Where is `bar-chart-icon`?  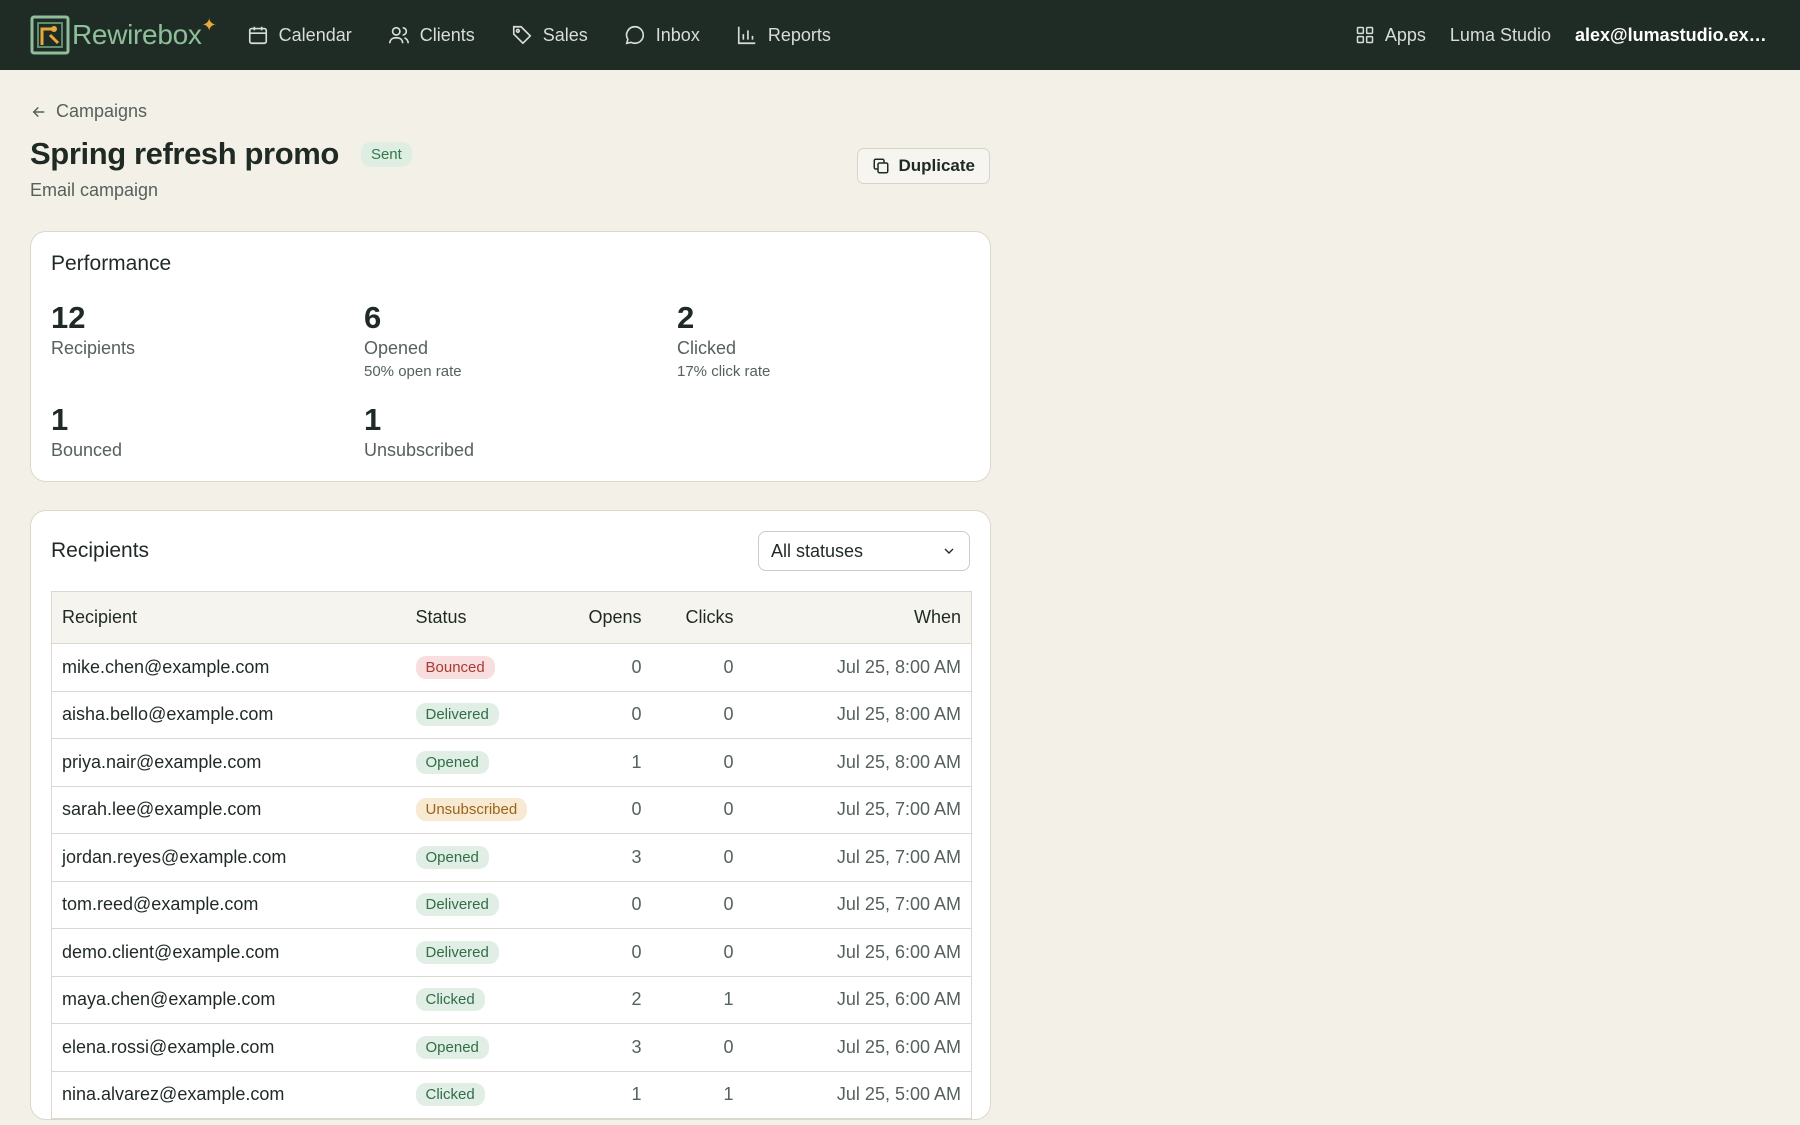 bar-chart-icon is located at coordinates (746, 35).